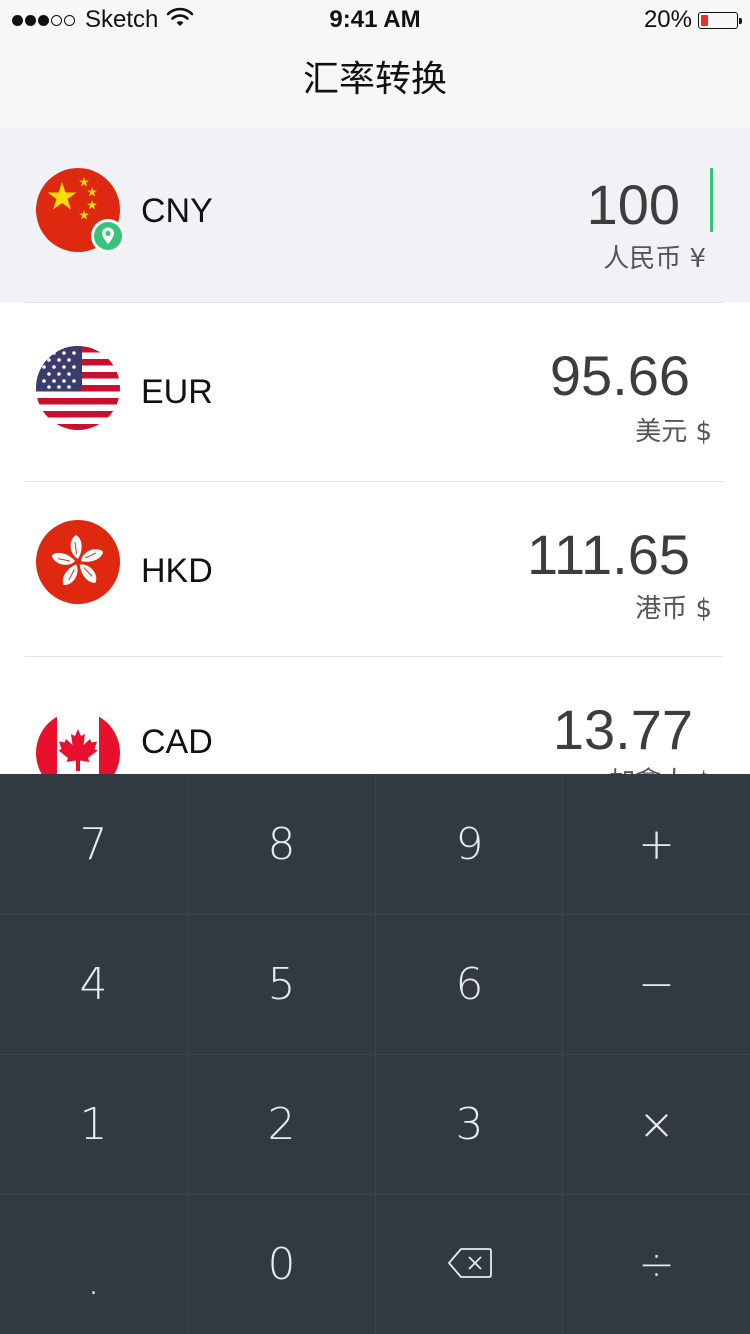 The width and height of the screenshot is (750, 1334). Describe the element at coordinates (720, 20) in the screenshot. I see `battery-icon` at that location.